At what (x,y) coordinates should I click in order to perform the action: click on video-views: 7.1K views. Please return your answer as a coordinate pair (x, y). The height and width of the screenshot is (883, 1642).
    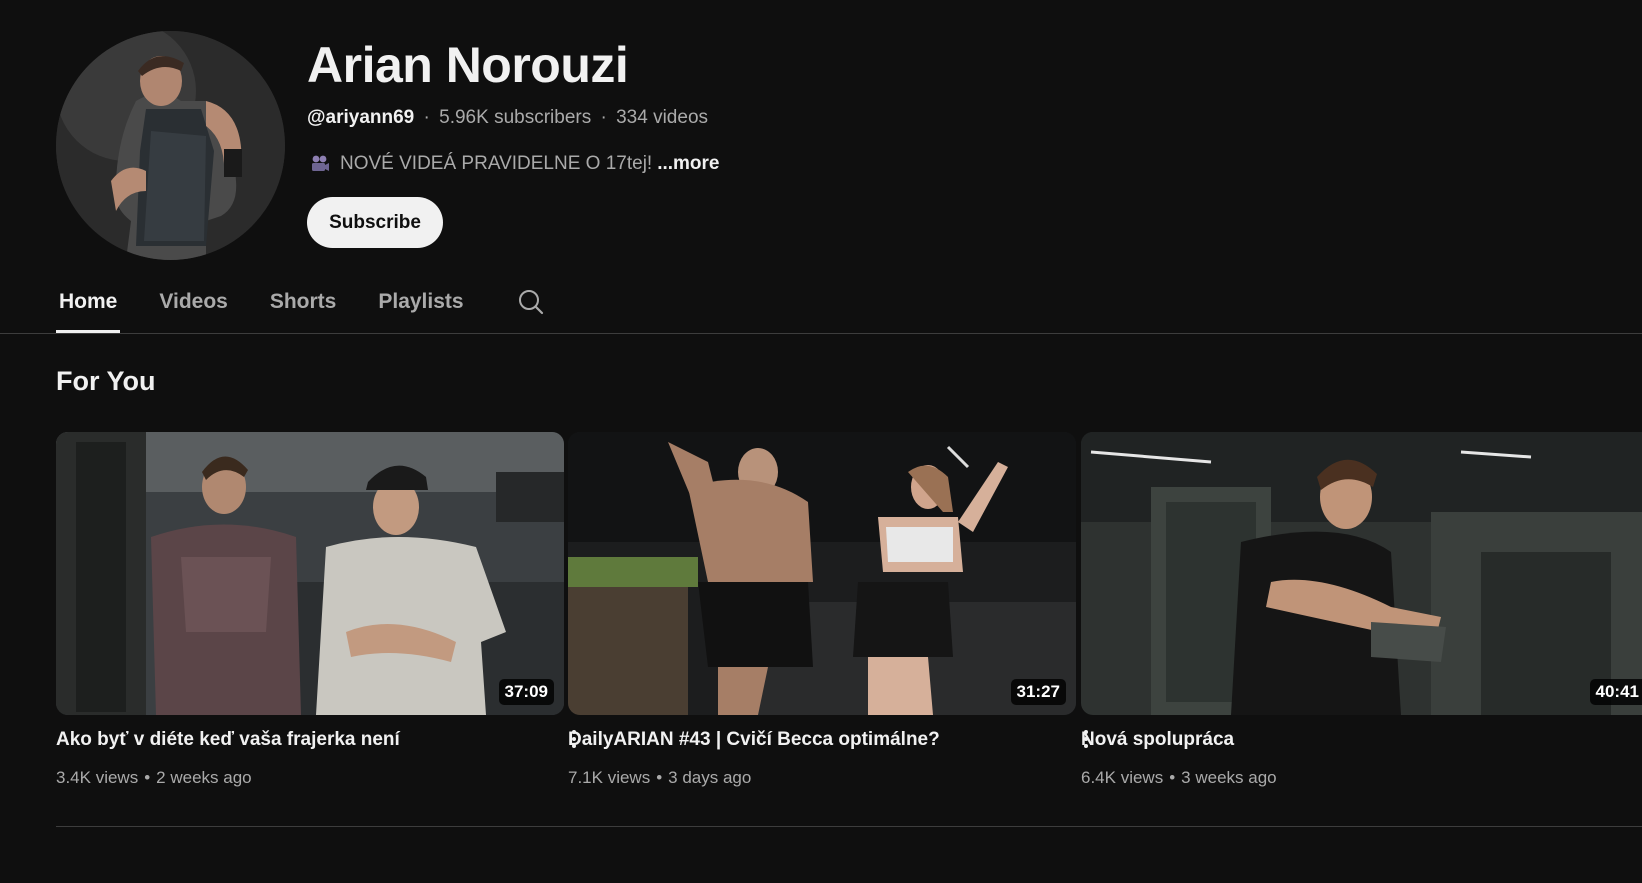
    Looking at the image, I should click on (609, 777).